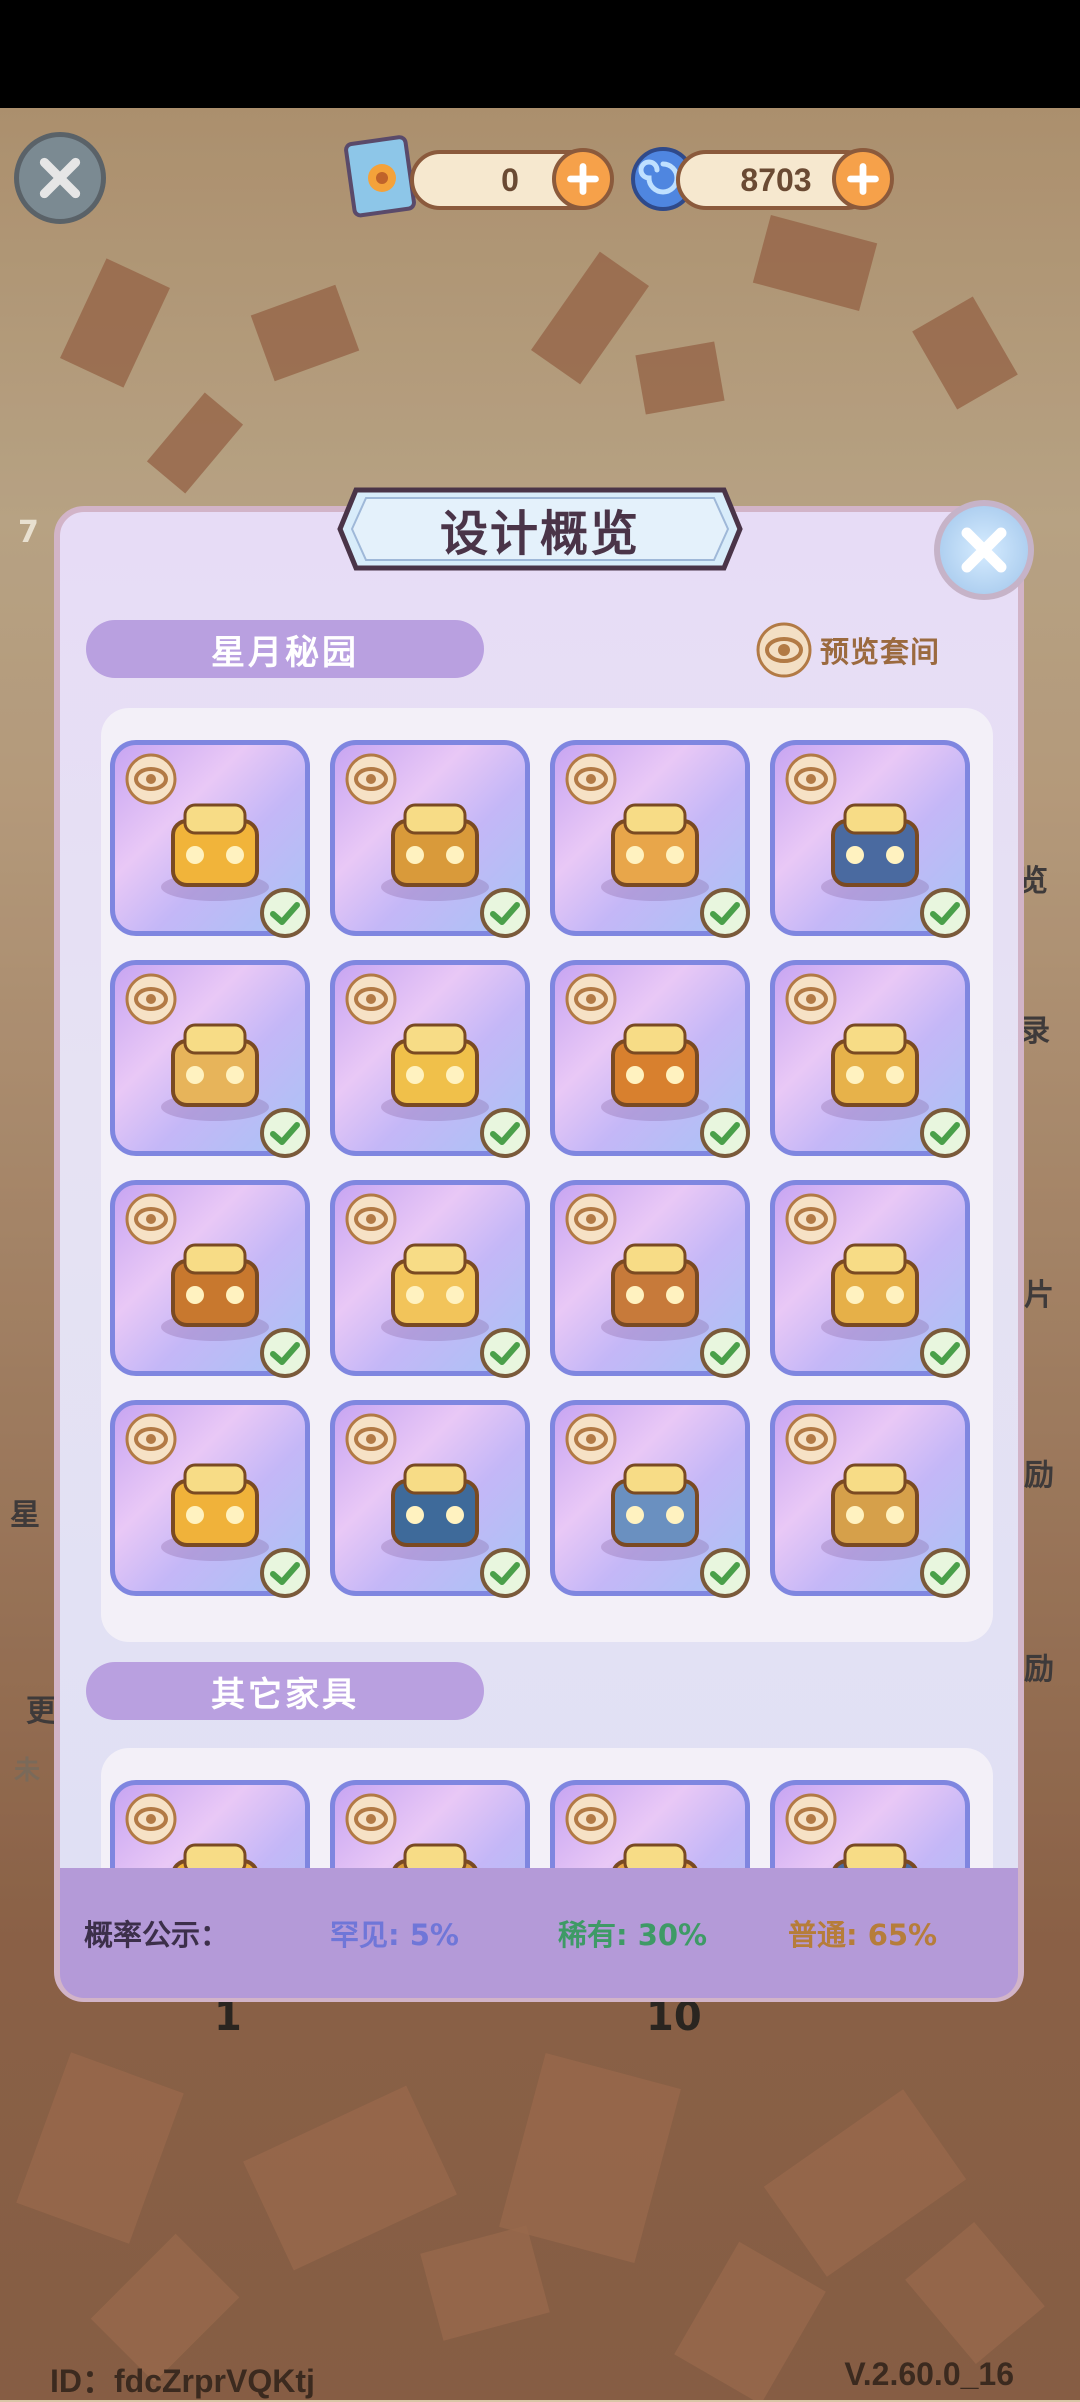 The width and height of the screenshot is (1080, 2402). What do you see at coordinates (210, 839) in the screenshot?
I see `item-card-sunflower-planter` at bounding box center [210, 839].